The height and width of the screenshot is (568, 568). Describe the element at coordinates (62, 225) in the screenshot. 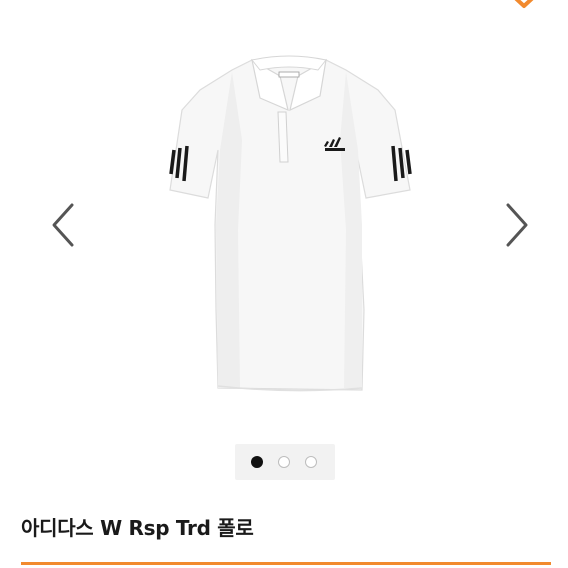

I see `chevron-left-icon` at that location.